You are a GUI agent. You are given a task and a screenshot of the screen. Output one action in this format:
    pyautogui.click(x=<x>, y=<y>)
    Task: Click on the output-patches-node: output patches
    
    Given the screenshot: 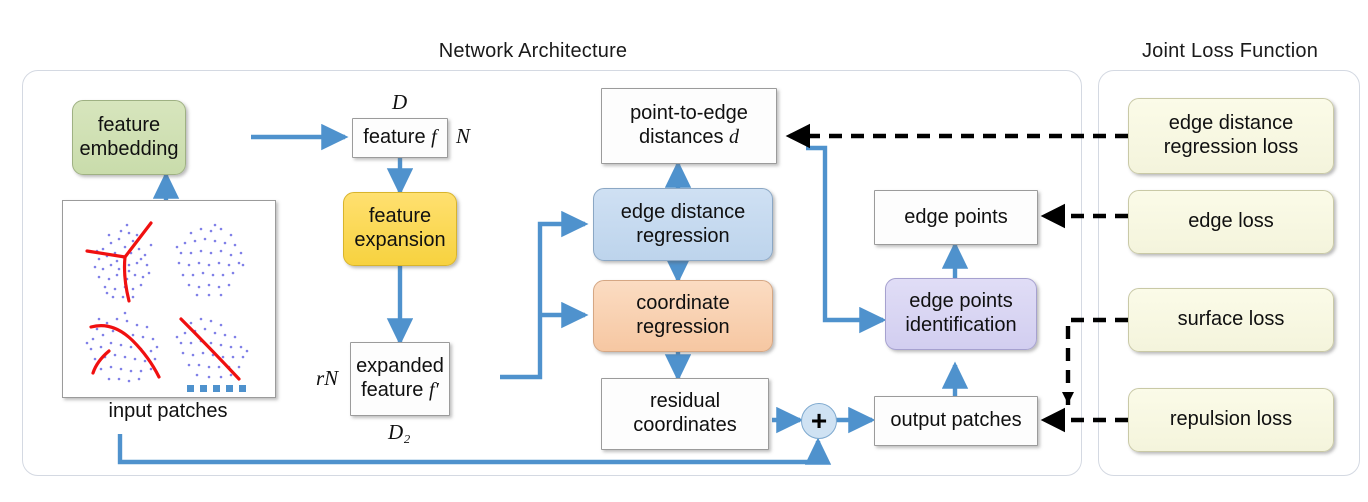 What is the action you would take?
    pyautogui.click(x=956, y=421)
    